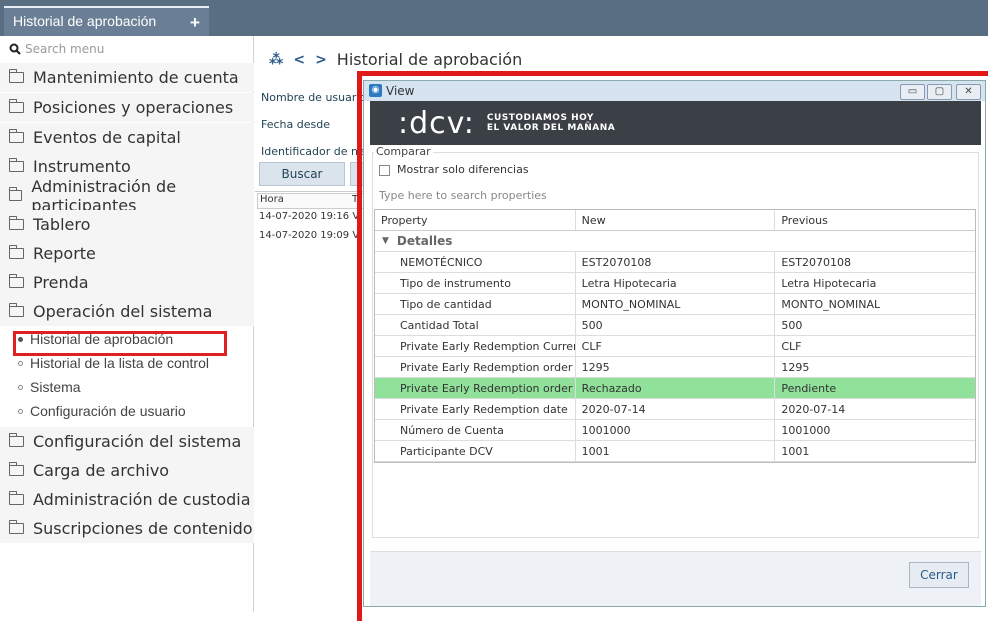  Describe the element at coordinates (108, 411) in the screenshot. I see `sidebar-subitem-label: Configuración de usuario` at that location.